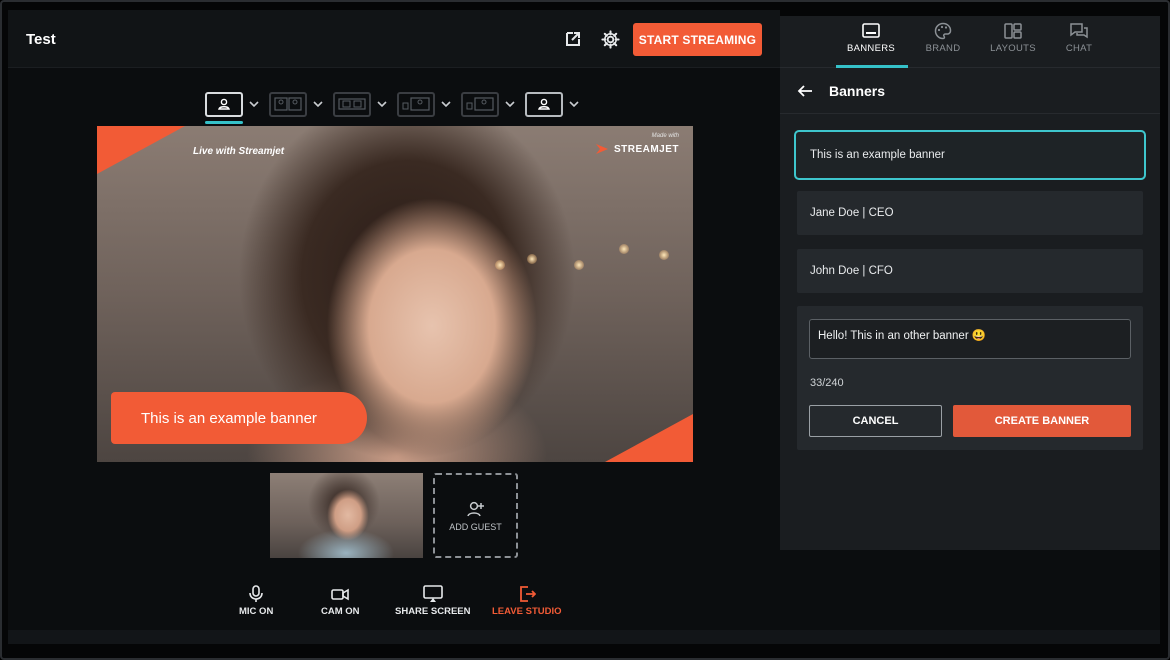 This screenshot has width=1170, height=660. I want to click on banner-text-input: Hello! This in an other banner 😃, so click(970, 339).